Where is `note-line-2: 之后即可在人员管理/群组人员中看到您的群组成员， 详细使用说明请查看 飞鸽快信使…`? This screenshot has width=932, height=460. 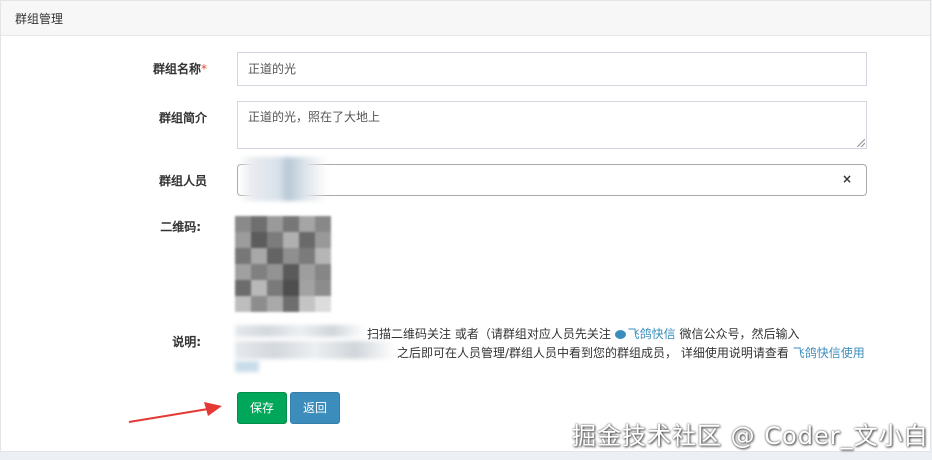 note-line-2: 之后即可在人员管理/群组人员中看到您的群组成员， 详细使用说明请查看 飞鸽快信使… is located at coordinates (631, 352).